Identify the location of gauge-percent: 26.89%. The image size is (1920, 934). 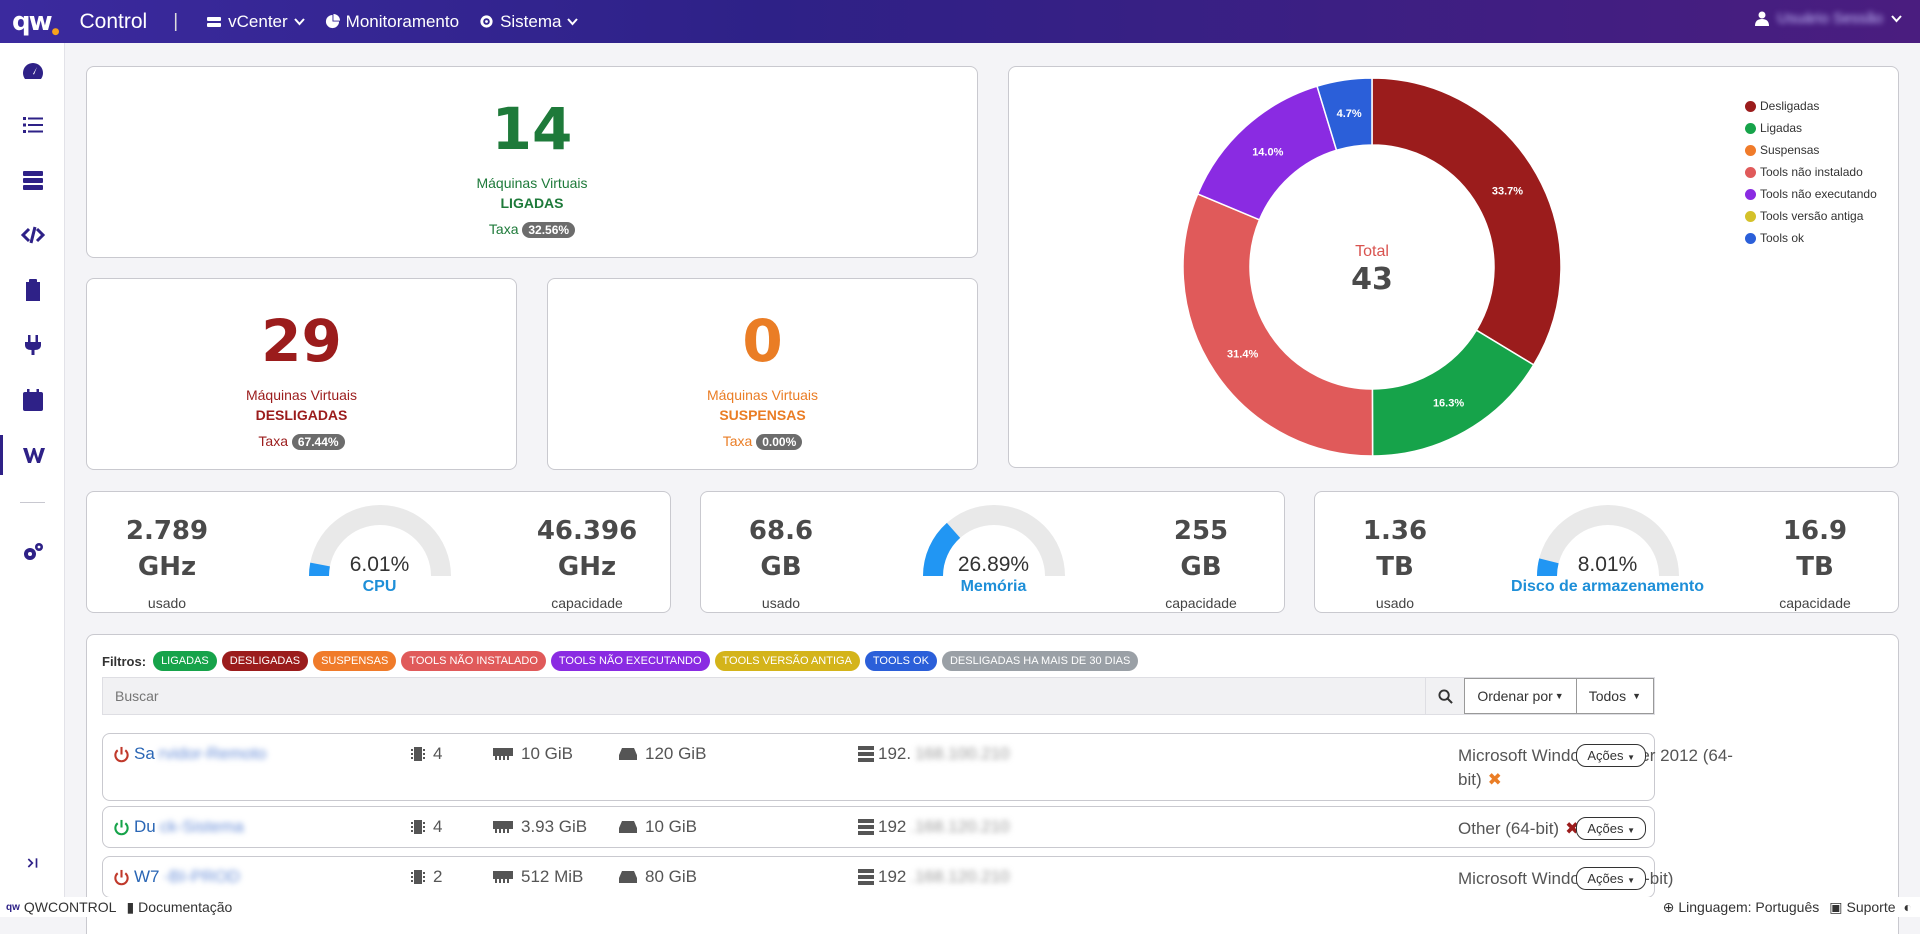
(993, 564).